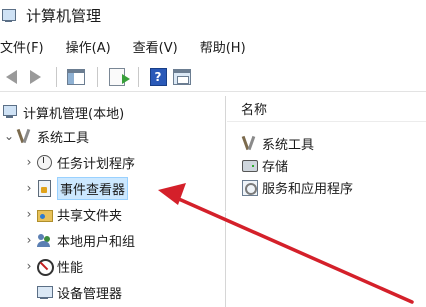 The image size is (426, 307). What do you see at coordinates (93, 188) in the screenshot?
I see `tree-item-label: 事件查看器` at bounding box center [93, 188].